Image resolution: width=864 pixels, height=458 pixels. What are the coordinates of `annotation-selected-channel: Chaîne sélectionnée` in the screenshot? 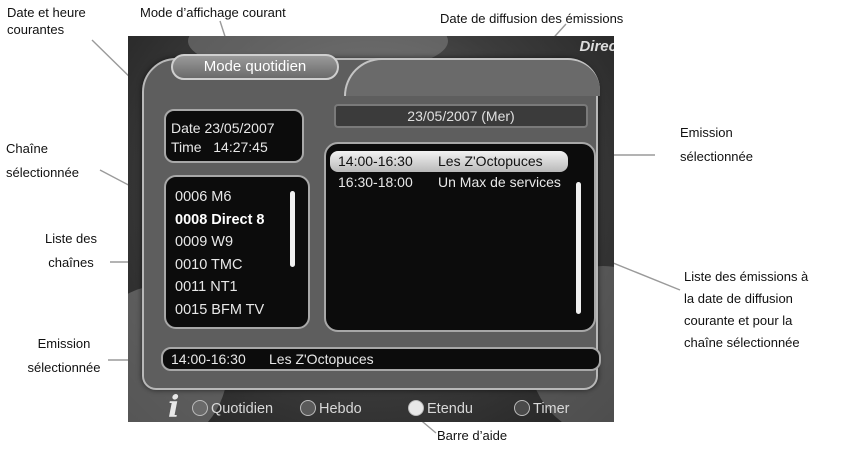 It's located at (42, 160).